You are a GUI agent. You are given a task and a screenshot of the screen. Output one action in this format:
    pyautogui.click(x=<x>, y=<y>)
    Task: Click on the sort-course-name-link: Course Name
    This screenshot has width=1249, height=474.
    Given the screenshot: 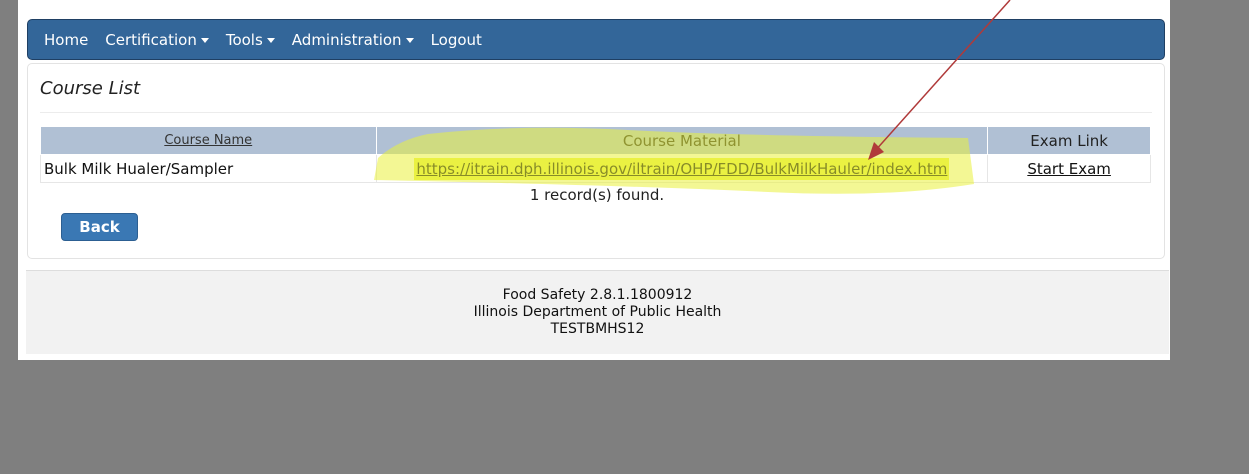 What is the action you would take?
    pyautogui.click(x=208, y=140)
    